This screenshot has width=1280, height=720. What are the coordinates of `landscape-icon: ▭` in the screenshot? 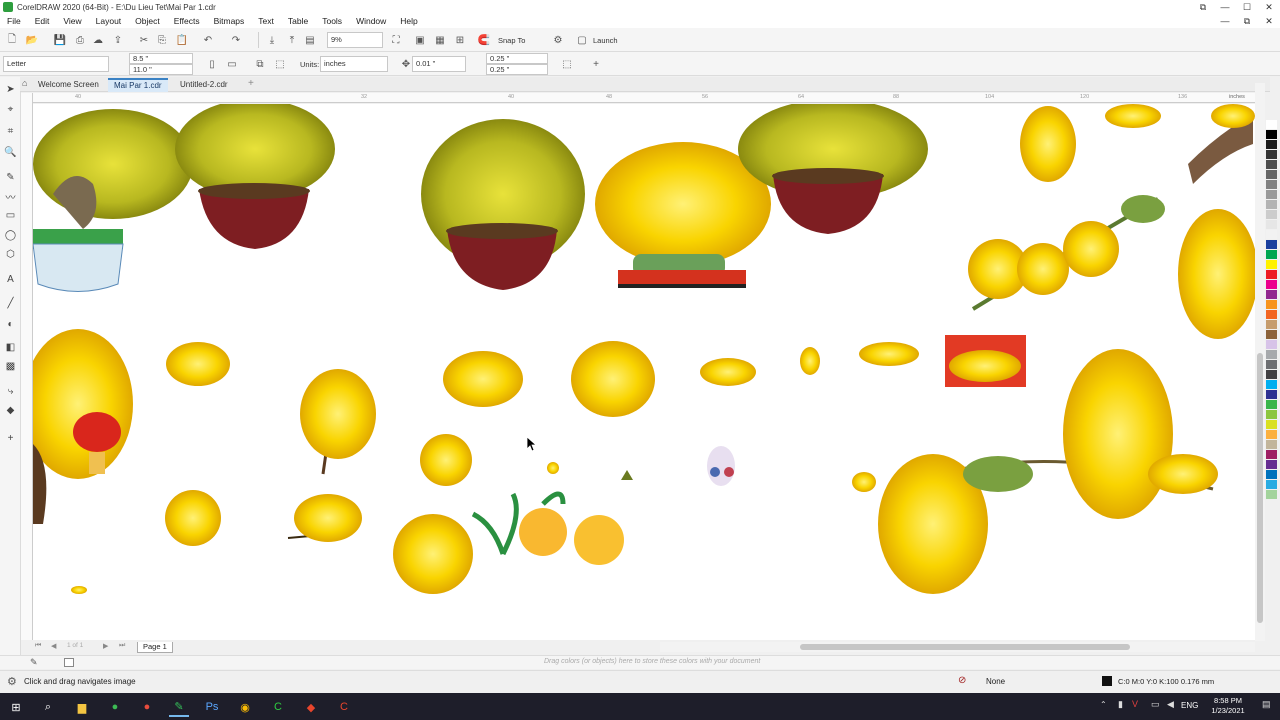 It's located at (232, 64).